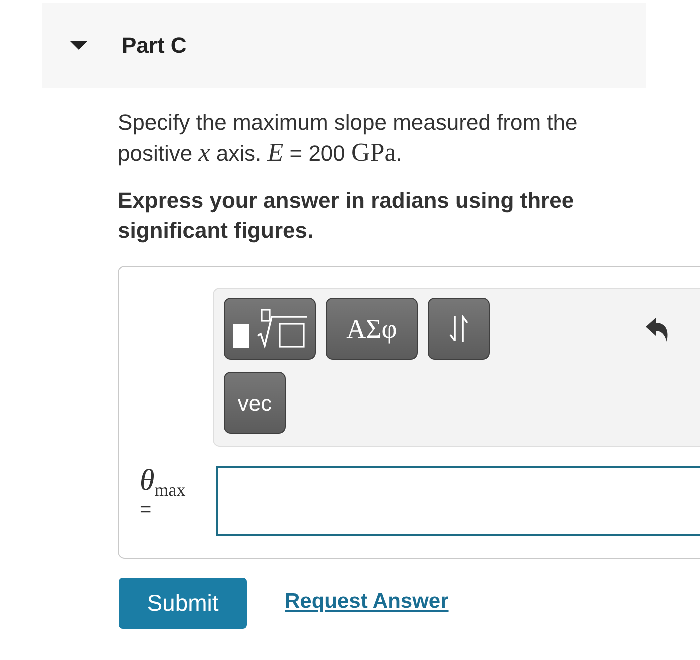 The image size is (700, 660). What do you see at coordinates (367, 602) in the screenshot?
I see `request-answer-link: Request Answer` at bounding box center [367, 602].